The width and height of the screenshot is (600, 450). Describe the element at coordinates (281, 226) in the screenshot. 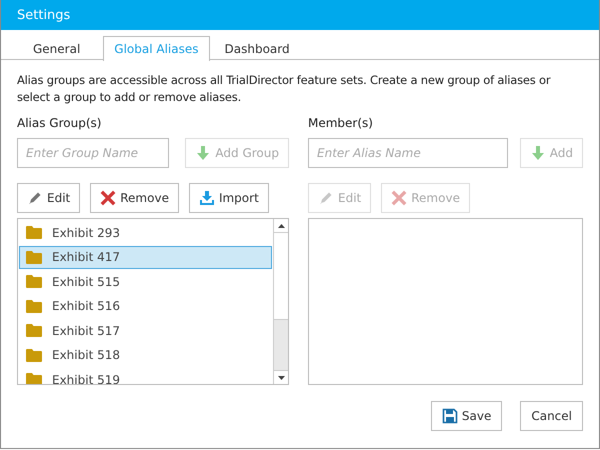

I see `scroll-up-icon` at that location.